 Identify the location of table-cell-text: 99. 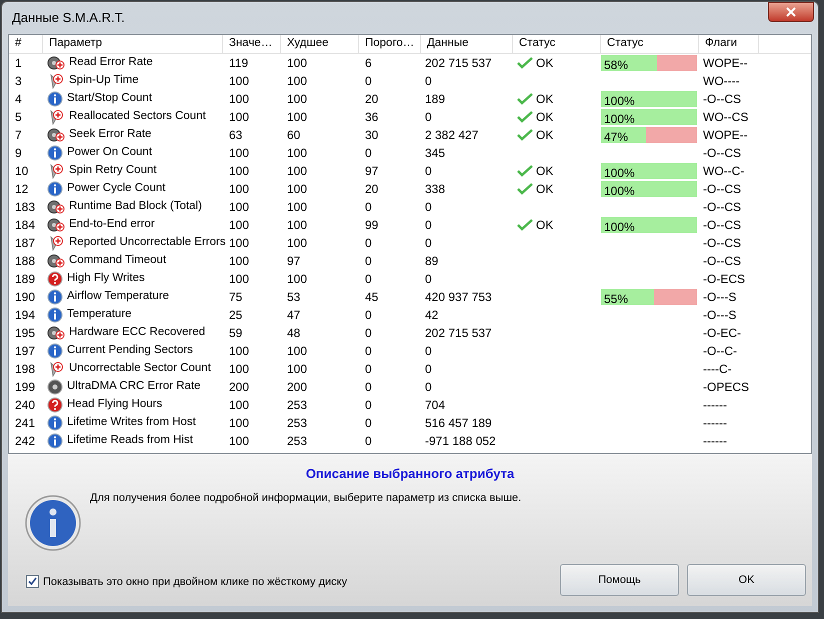
(372, 225).